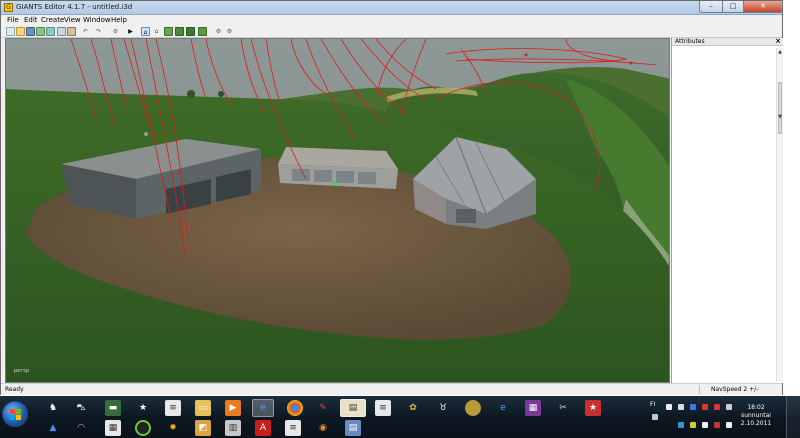 The image size is (800, 438). I want to click on robot-icon: ♞, so click(53, 408).